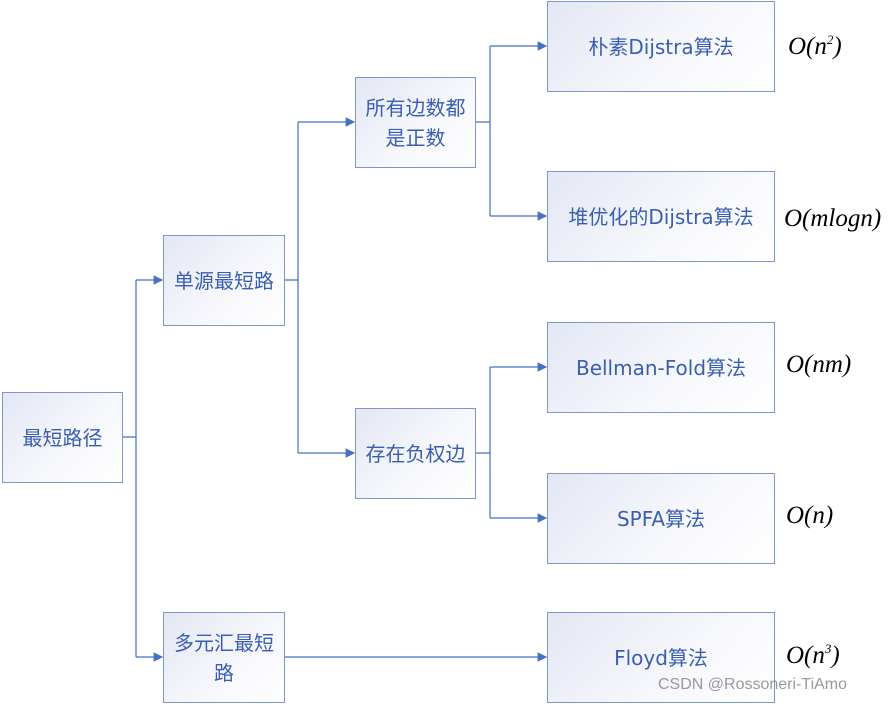  Describe the element at coordinates (291, 287) in the screenshot. I see `connector-single-source` at that location.